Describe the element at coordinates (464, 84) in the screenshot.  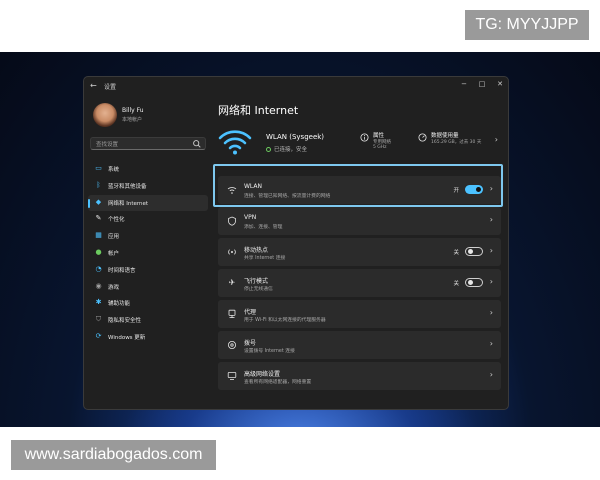
I see `minimize-button: −` at that location.